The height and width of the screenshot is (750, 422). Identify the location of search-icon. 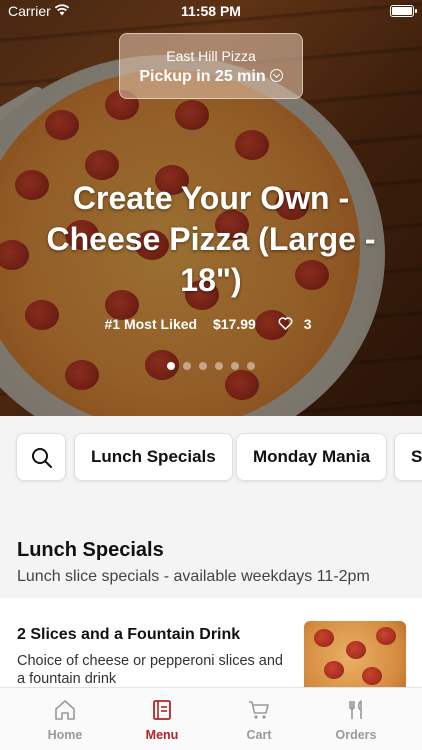
(42, 458).